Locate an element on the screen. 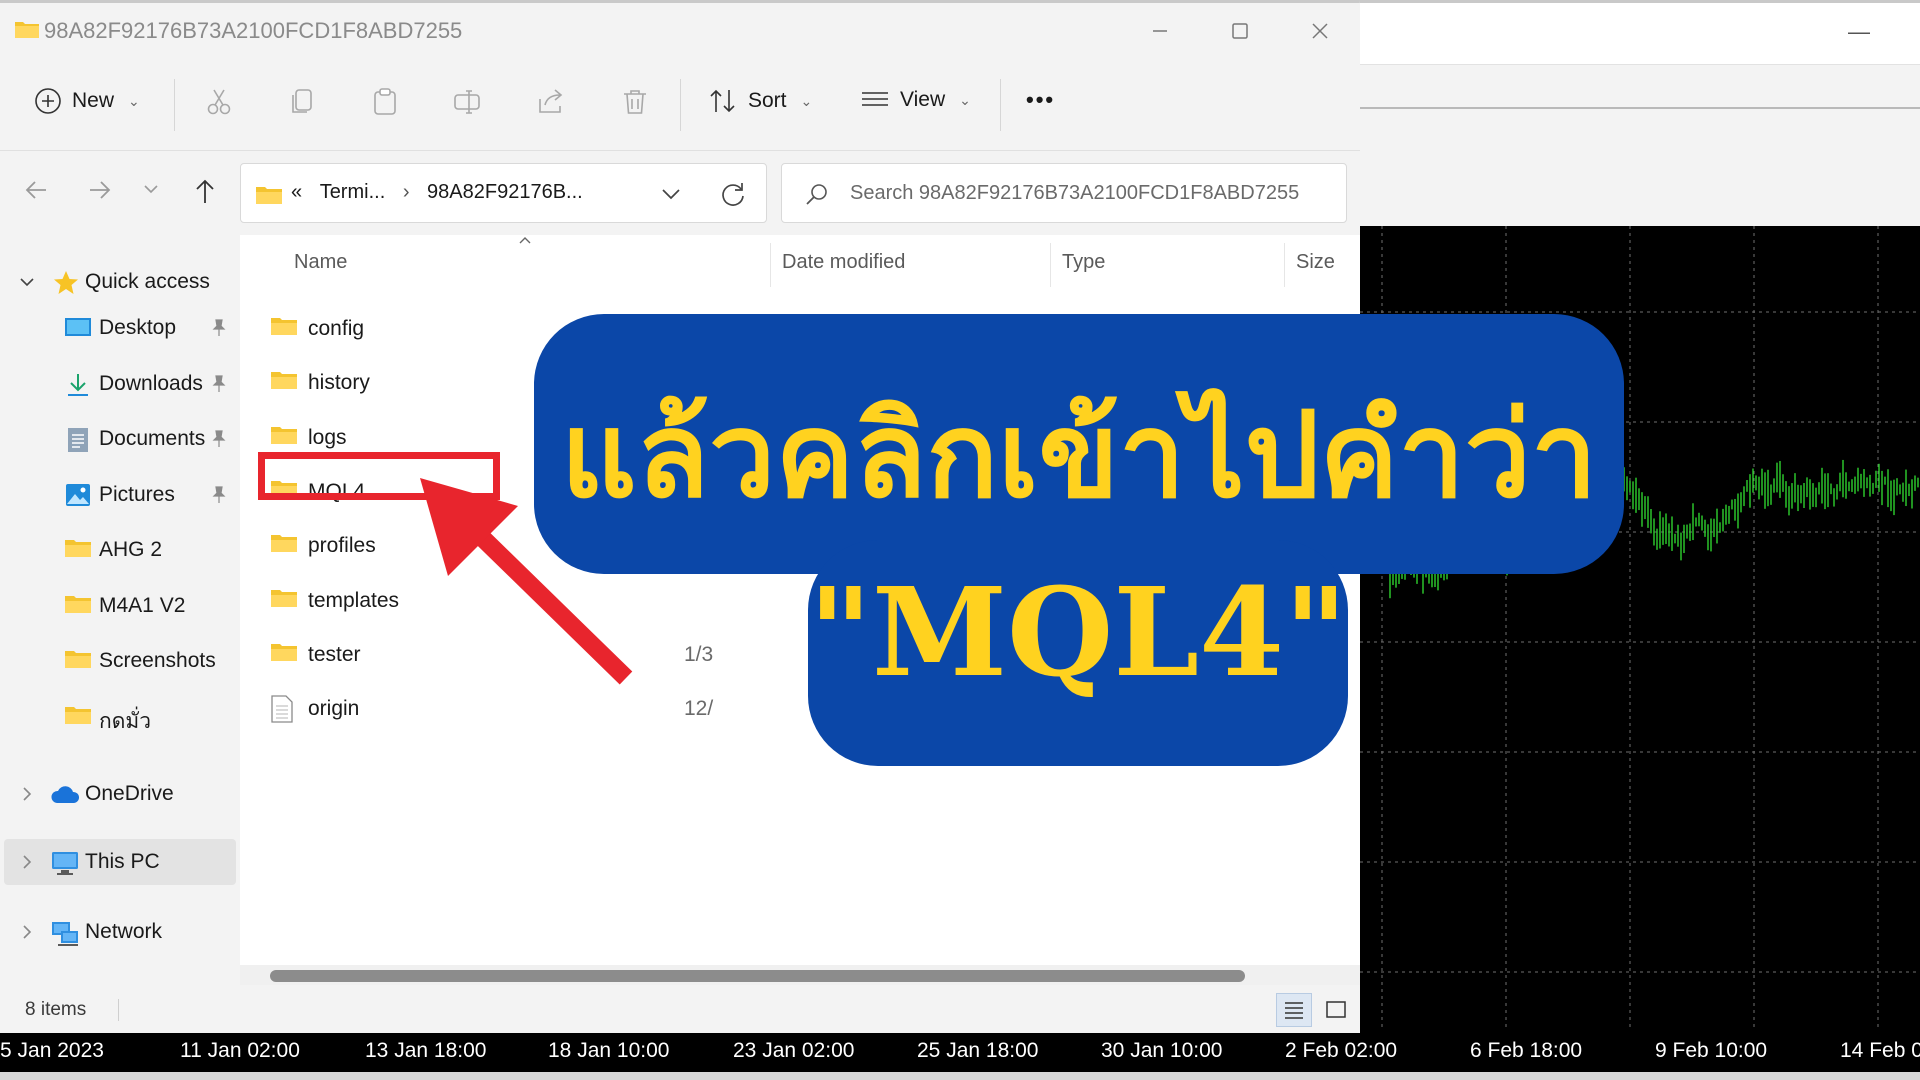 The image size is (1920, 1080). sidebar-item-pictures: Pictures is located at coordinates (118, 495).